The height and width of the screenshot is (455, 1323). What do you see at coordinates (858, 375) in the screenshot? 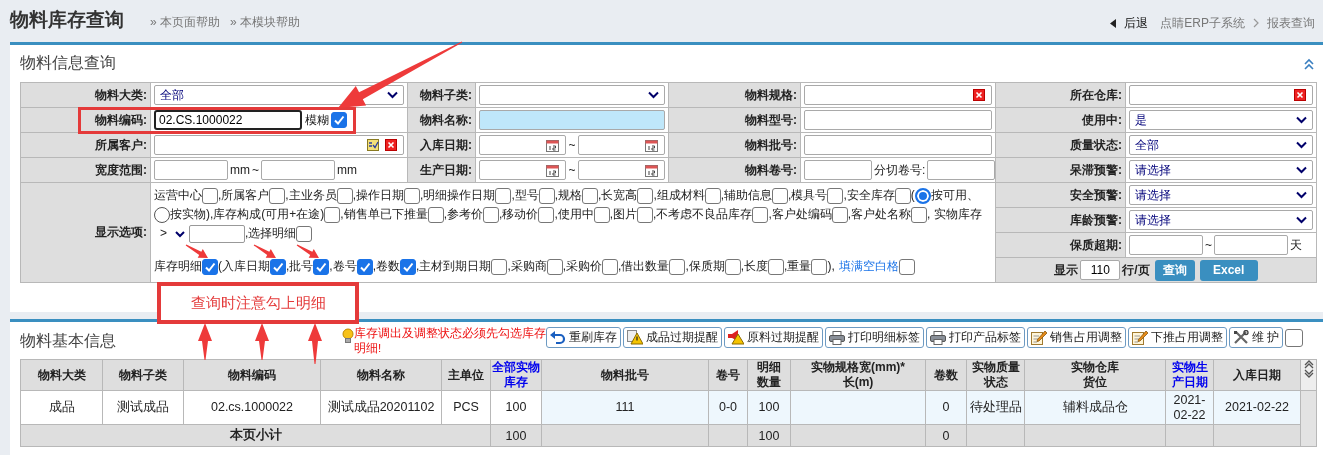
I see `column-header: 实物规格宽(mm)*长(m)` at bounding box center [858, 375].